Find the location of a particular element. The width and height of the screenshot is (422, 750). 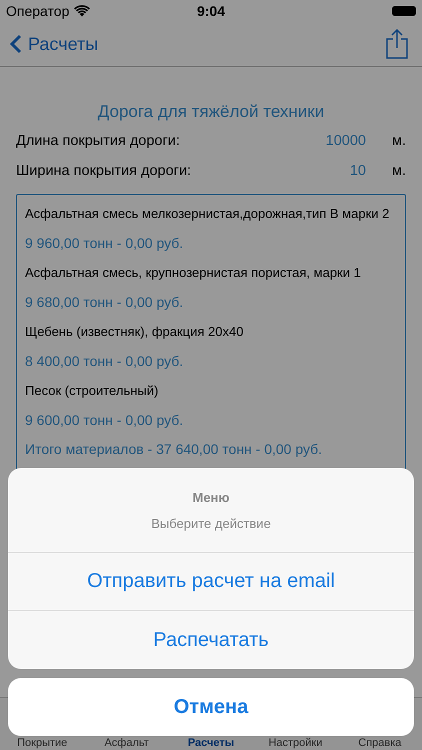

material-amount: 9 600,00 тонн - 0,00 руб. is located at coordinates (104, 420).